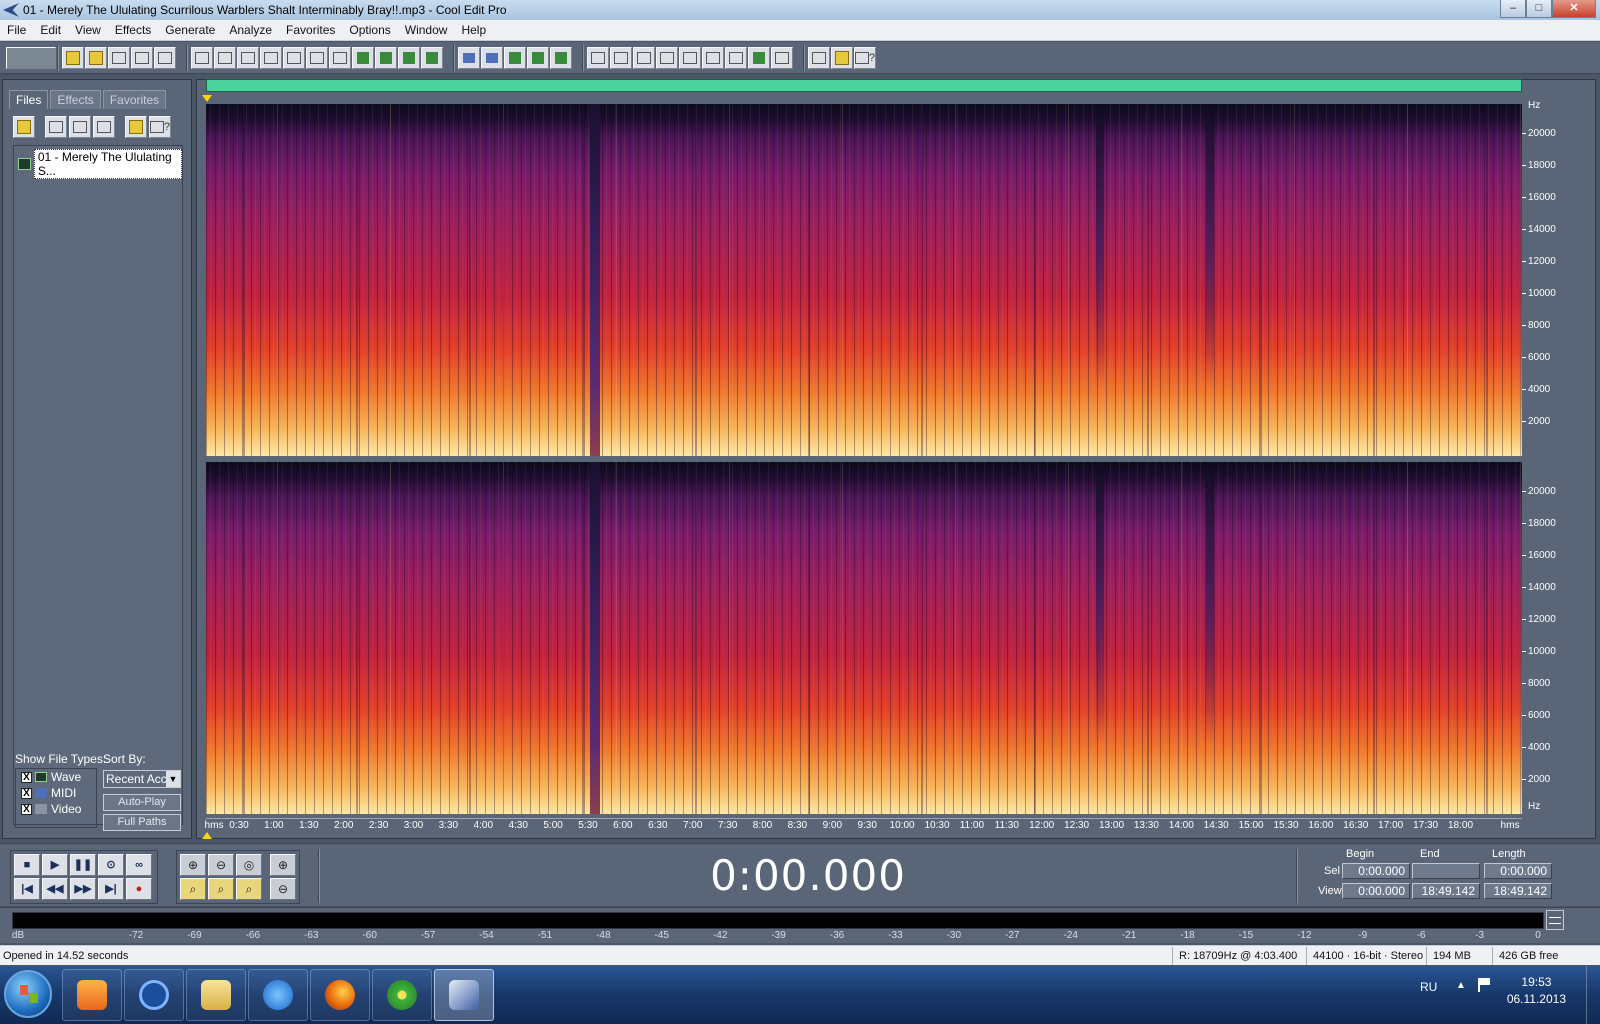 This screenshot has height=1024, width=1600. I want to click on envelope-icon, so click(469, 57).